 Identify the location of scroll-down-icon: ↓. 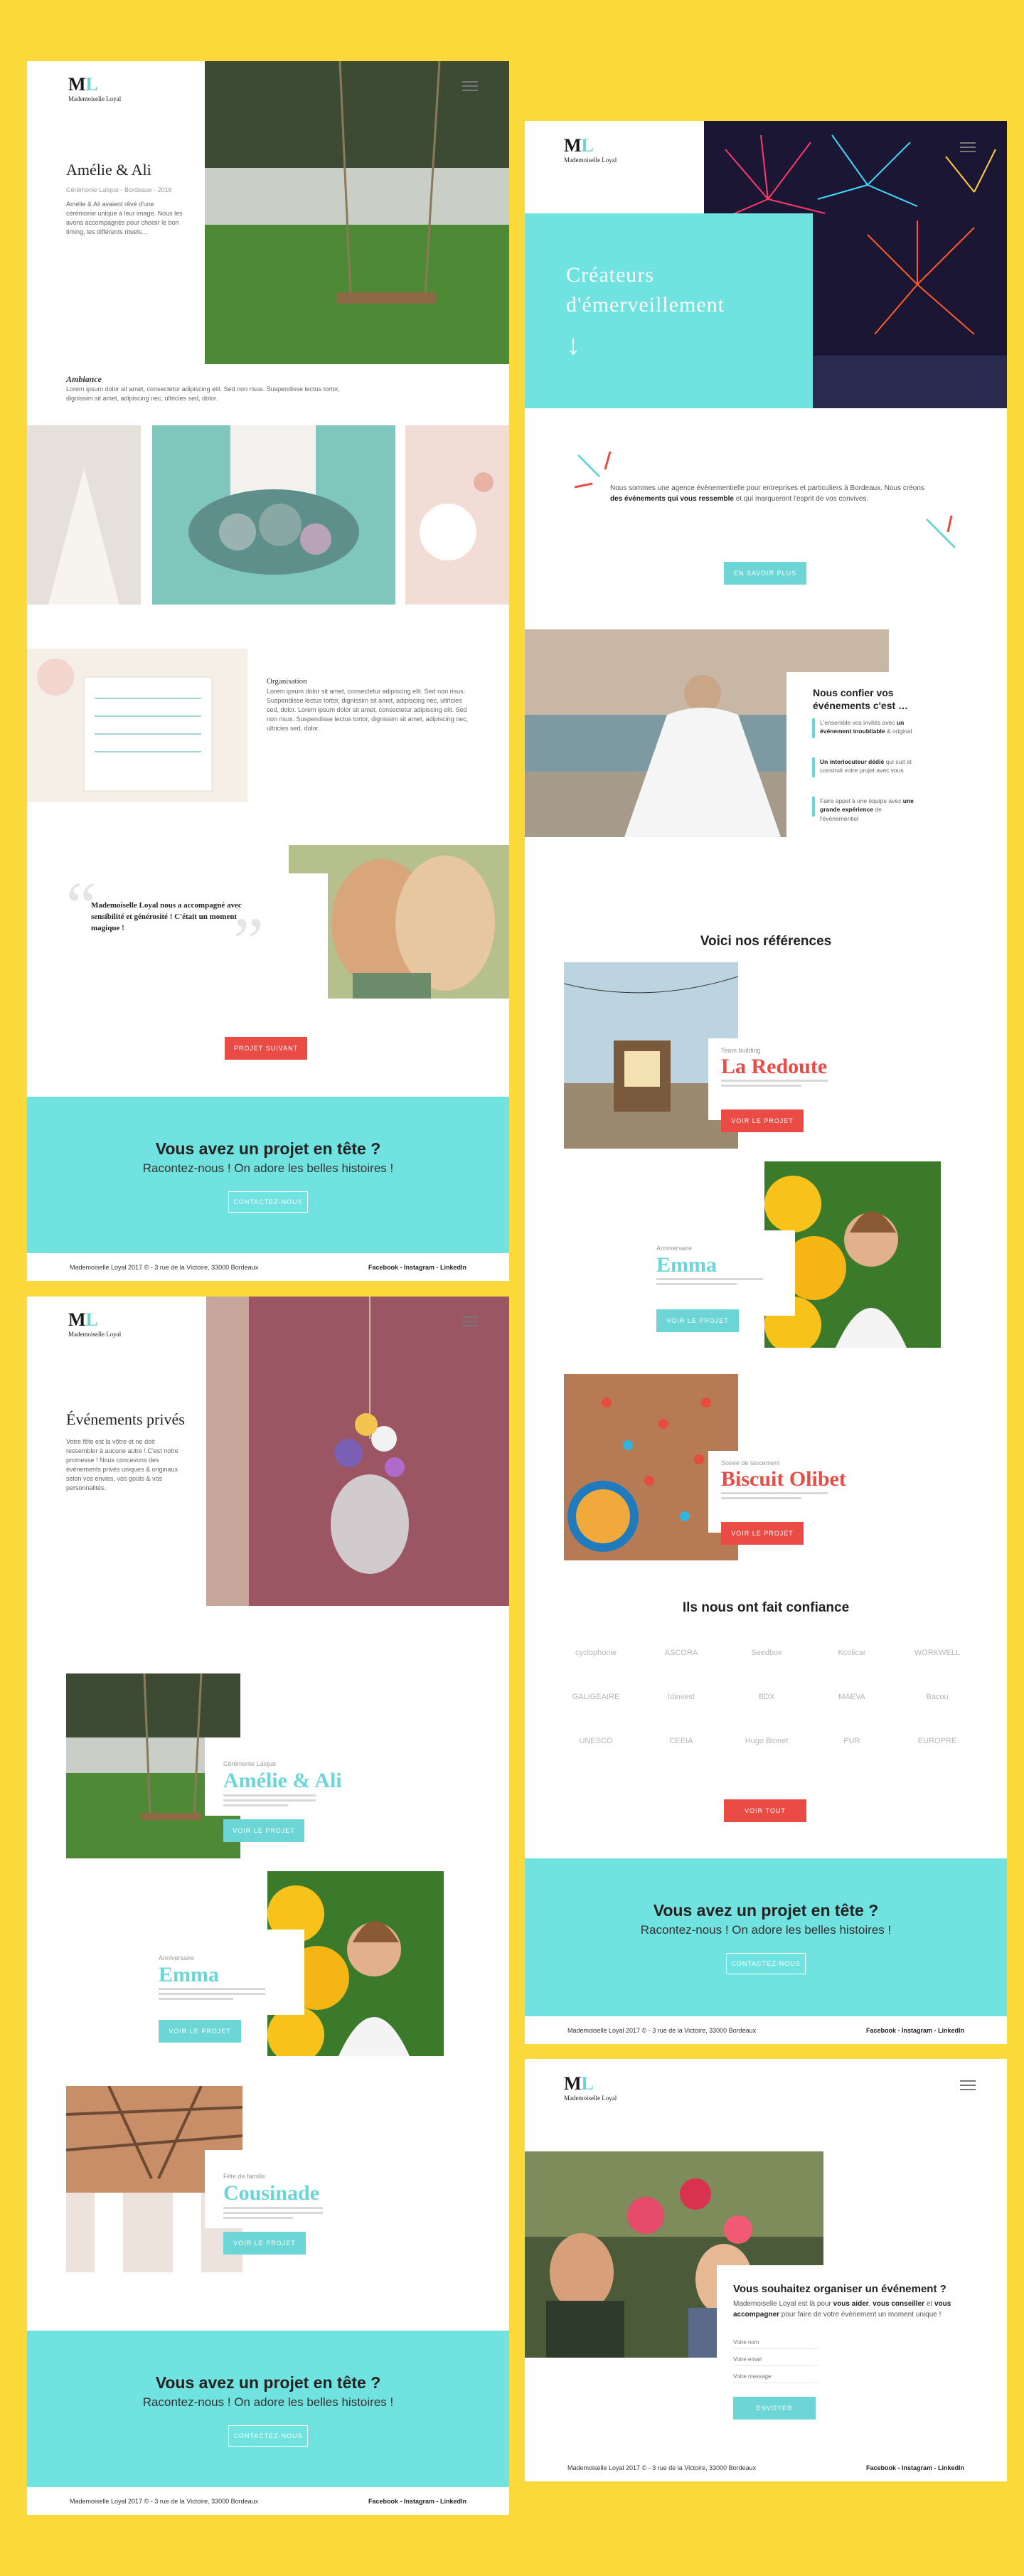
(573, 345).